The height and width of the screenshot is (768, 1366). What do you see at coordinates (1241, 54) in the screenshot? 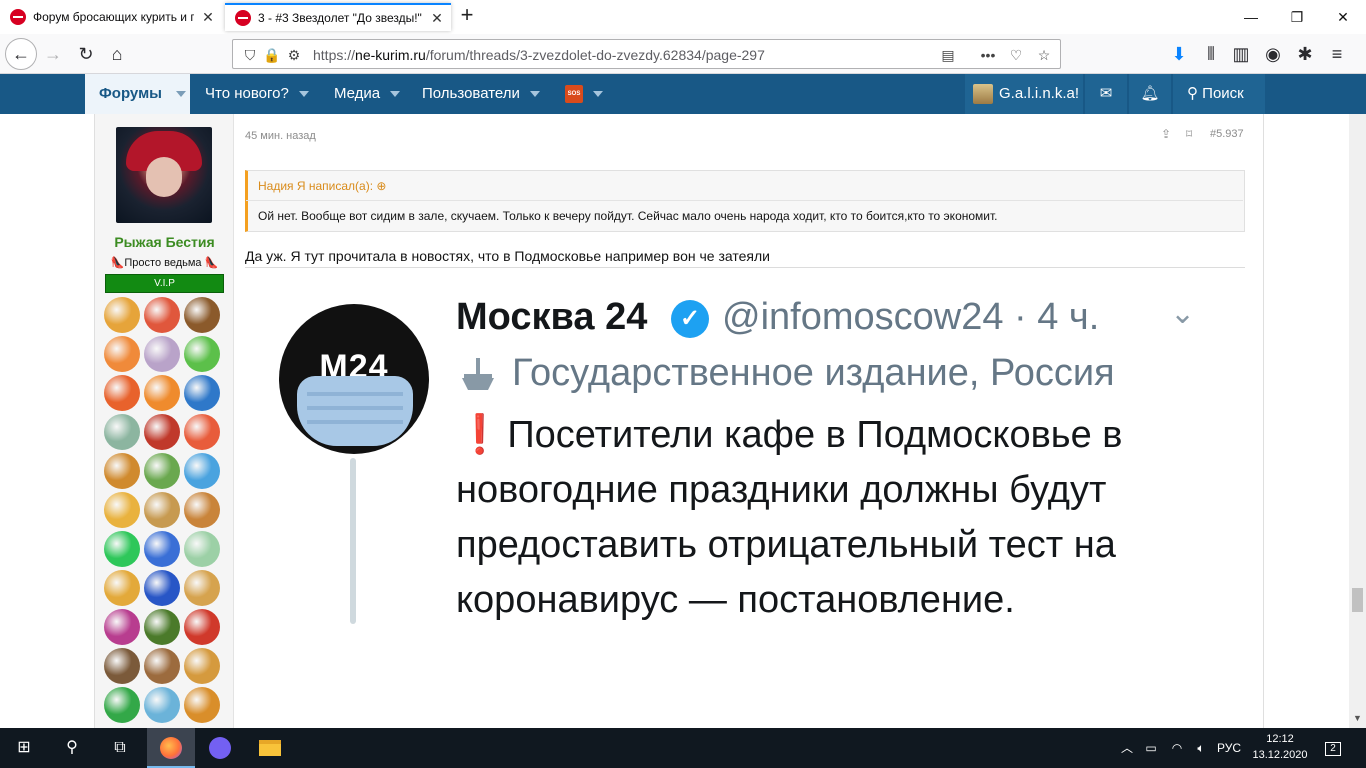
I see `sidebar-icon: ▥` at bounding box center [1241, 54].